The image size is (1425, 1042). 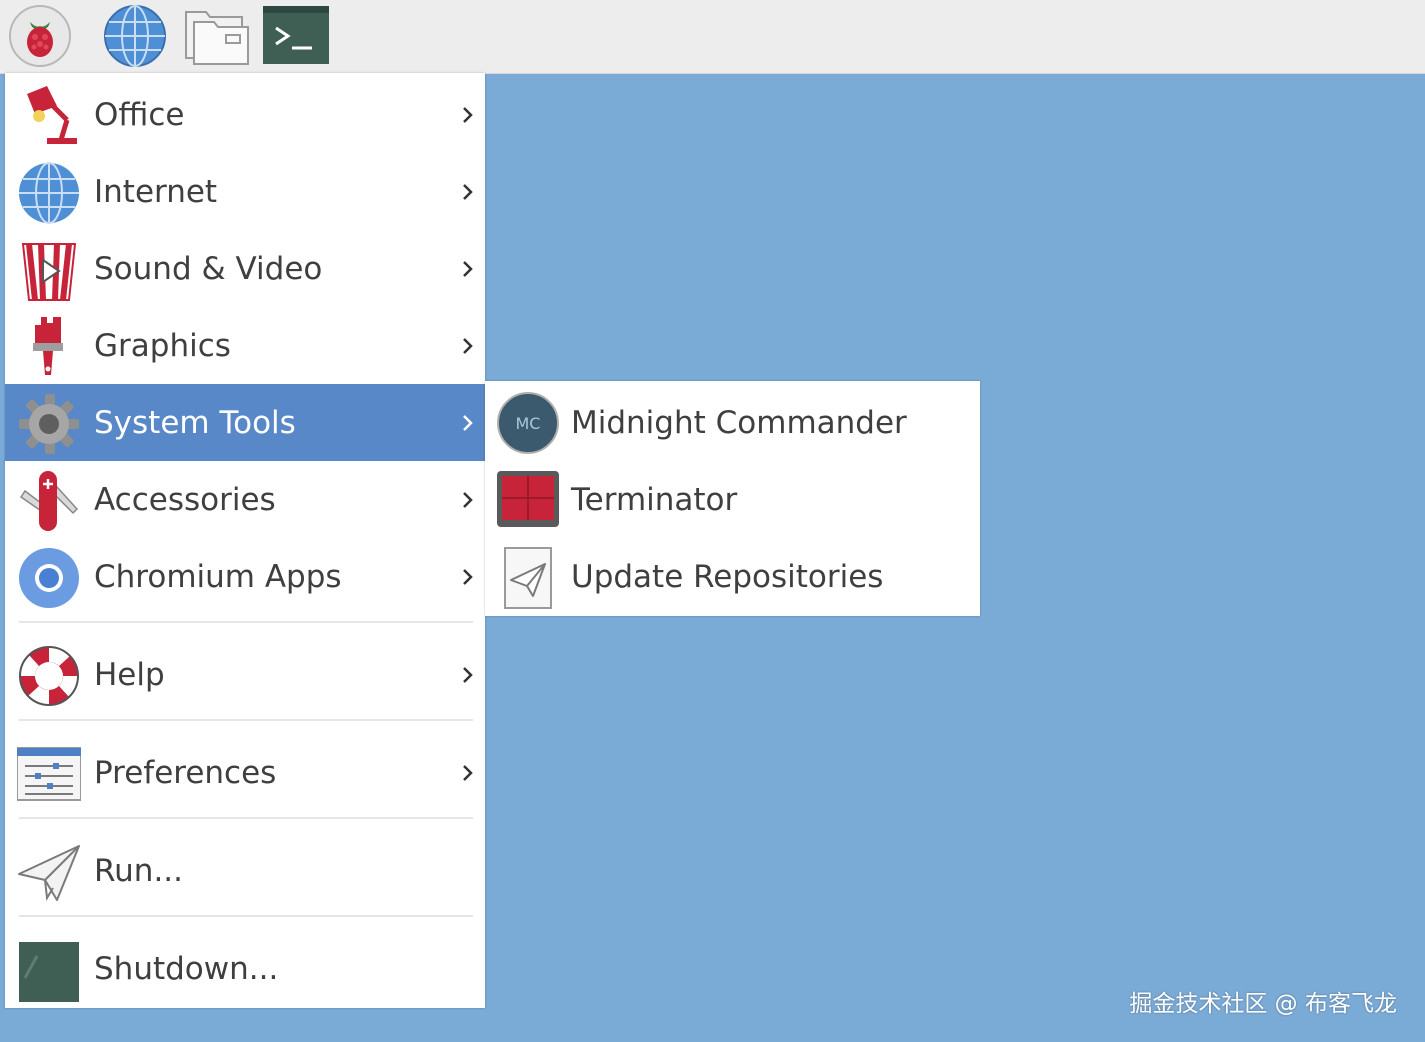 I want to click on submenu-item-label: Terminator, so click(x=654, y=500).